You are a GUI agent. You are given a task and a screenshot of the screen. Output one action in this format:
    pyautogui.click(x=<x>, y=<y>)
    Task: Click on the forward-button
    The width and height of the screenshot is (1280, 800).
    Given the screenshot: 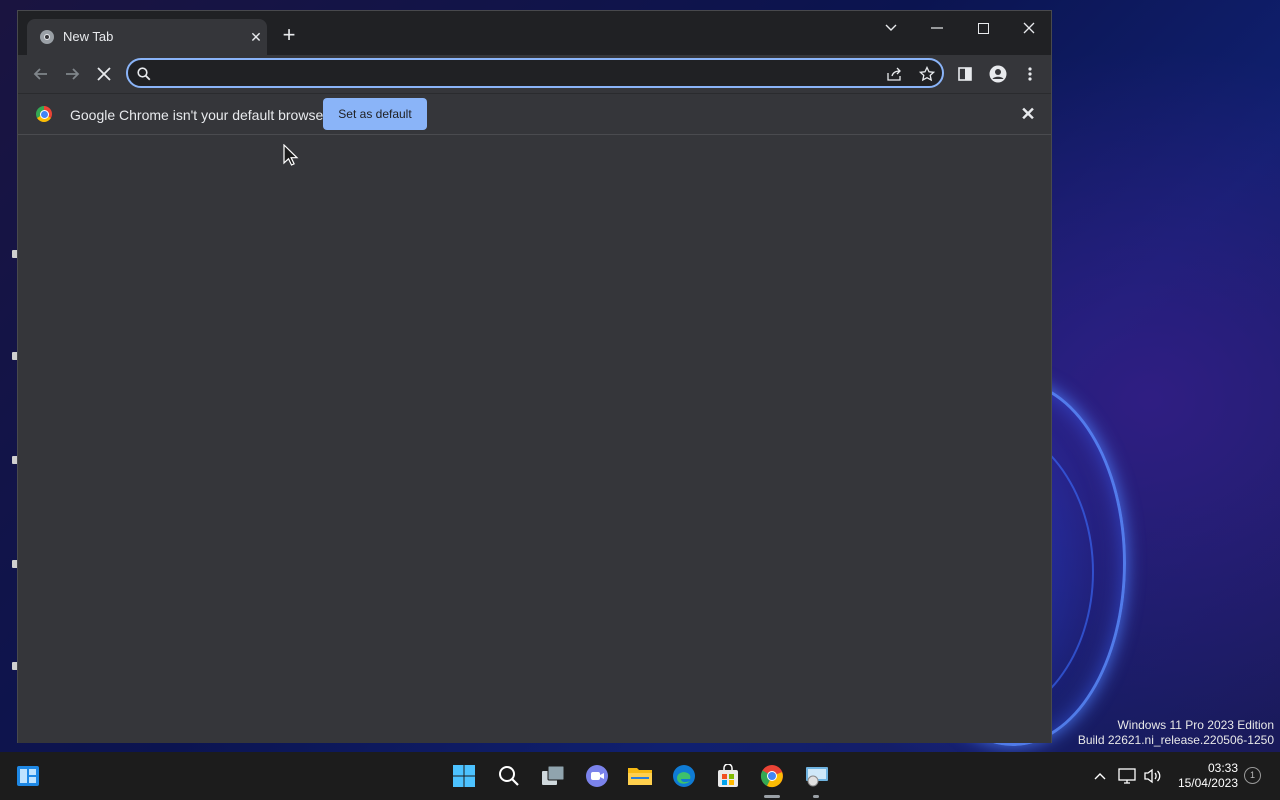 What is the action you would take?
    pyautogui.click(x=72, y=74)
    